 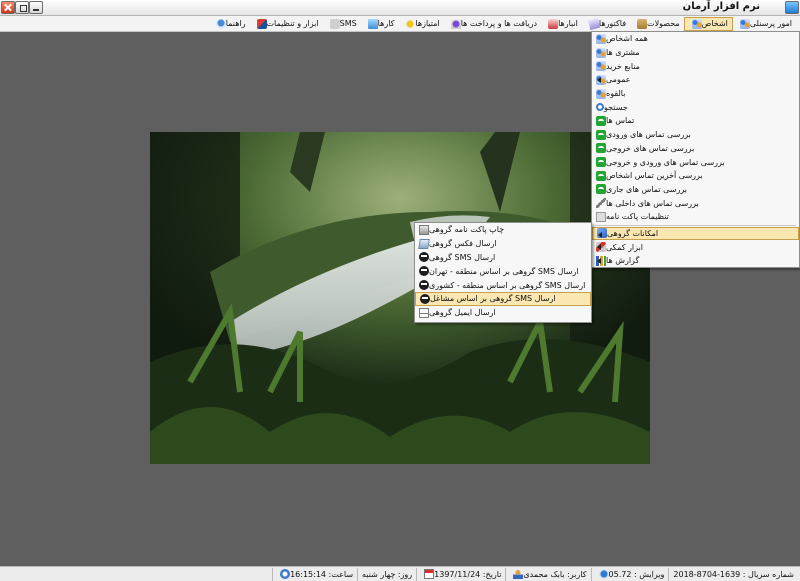 What do you see at coordinates (695, 94) in the screenshot?
I see `menu-item-potential: بالقوه` at bounding box center [695, 94].